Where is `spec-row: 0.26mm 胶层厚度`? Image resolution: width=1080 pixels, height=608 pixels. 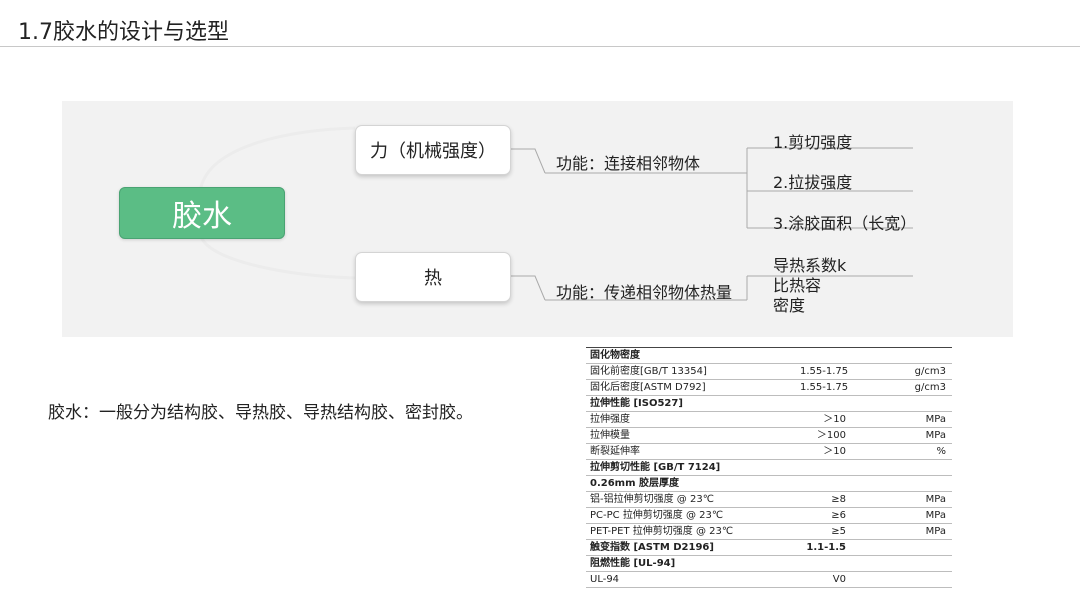
spec-row: 0.26mm 胶层厚度 is located at coordinates (769, 483).